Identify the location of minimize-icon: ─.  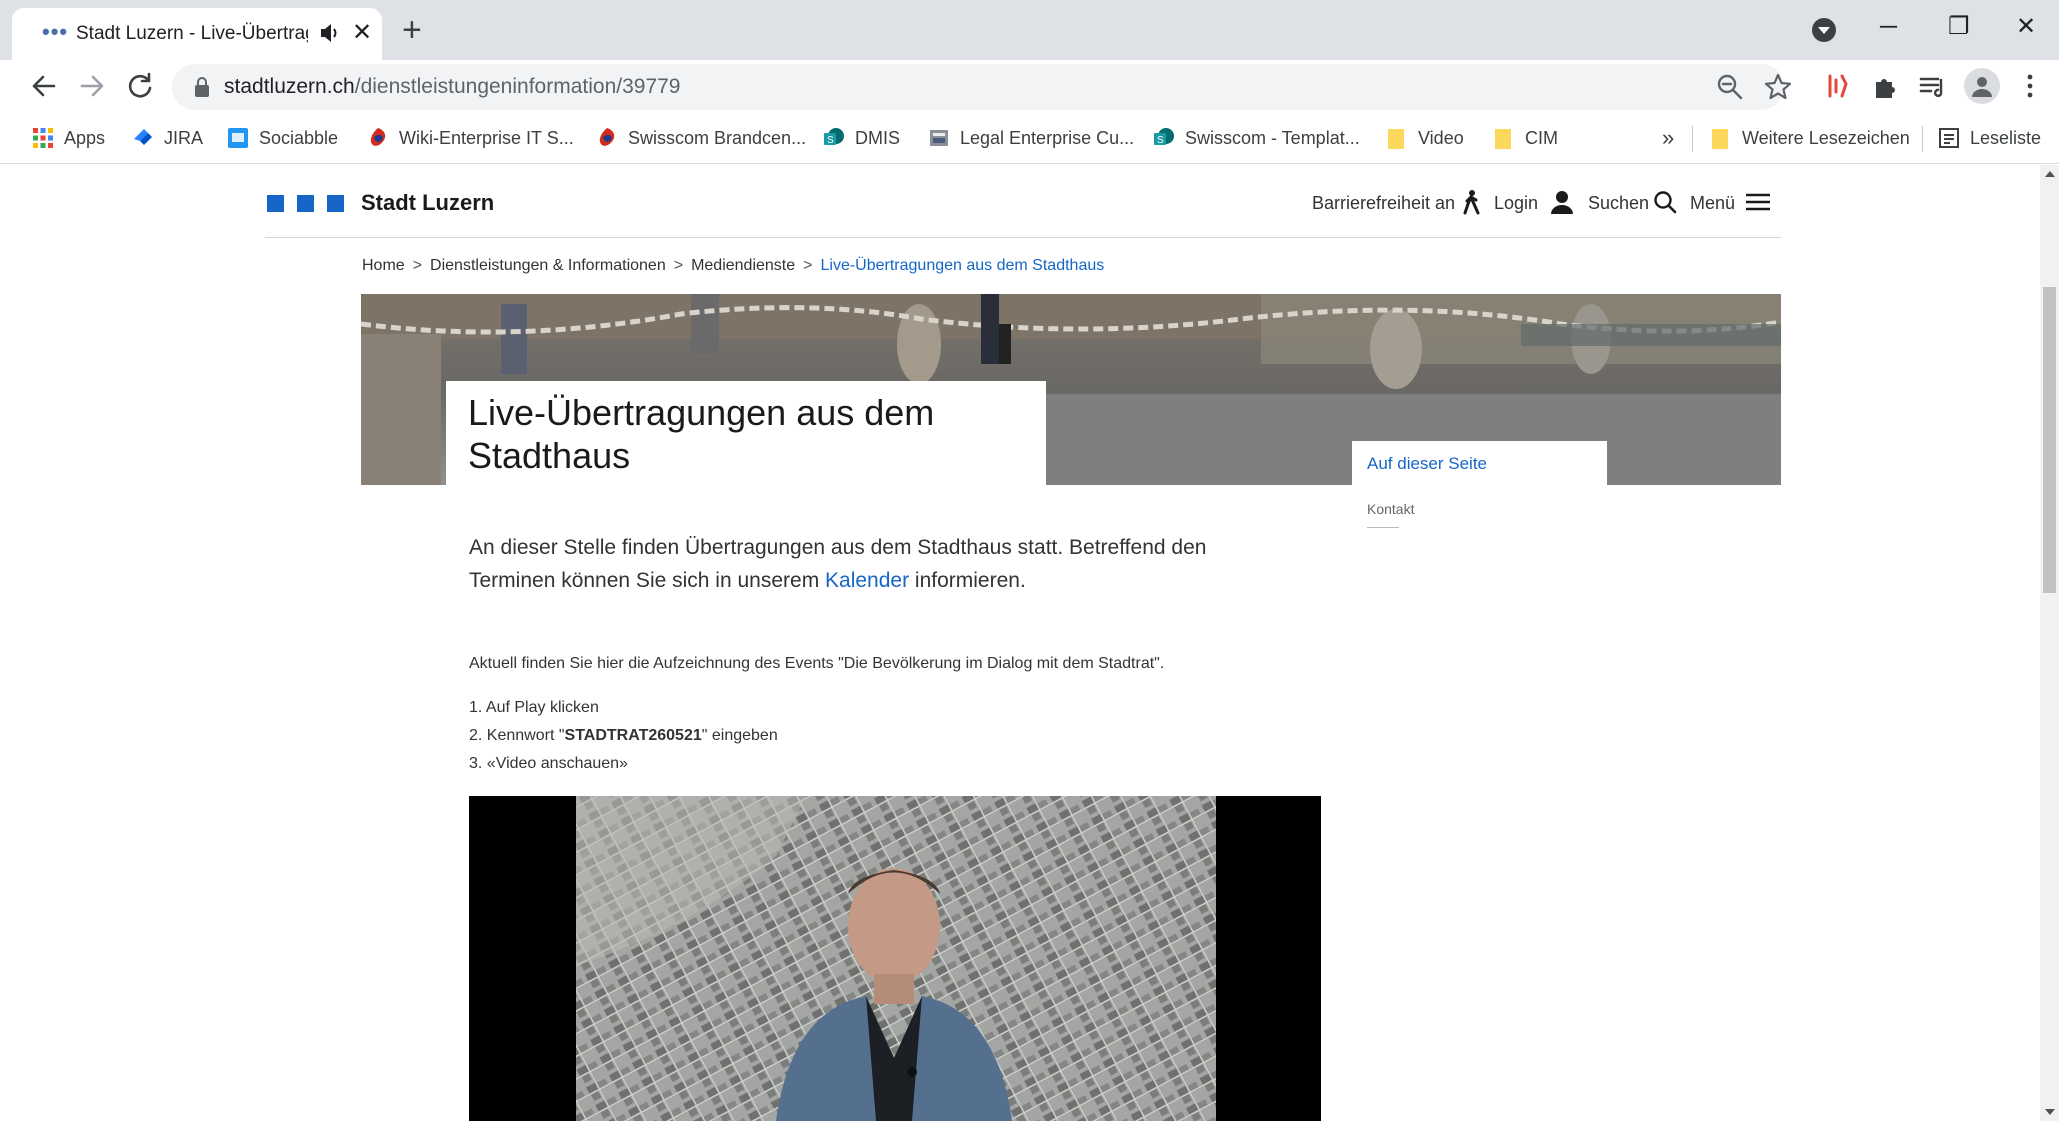
(1888, 27).